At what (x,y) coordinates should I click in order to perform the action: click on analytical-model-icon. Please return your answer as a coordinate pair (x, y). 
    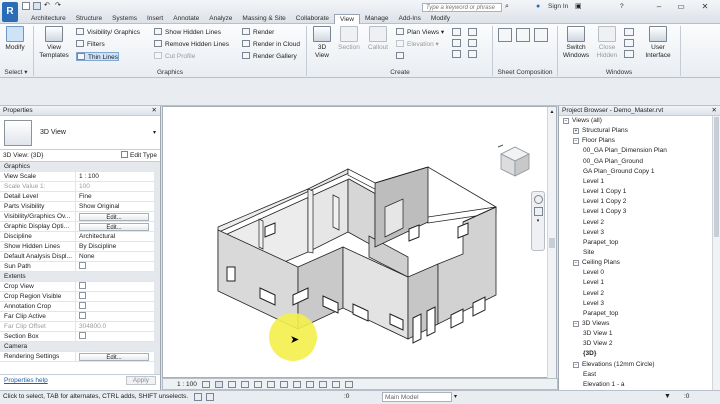
    Looking at the image, I should click on (348, 384).